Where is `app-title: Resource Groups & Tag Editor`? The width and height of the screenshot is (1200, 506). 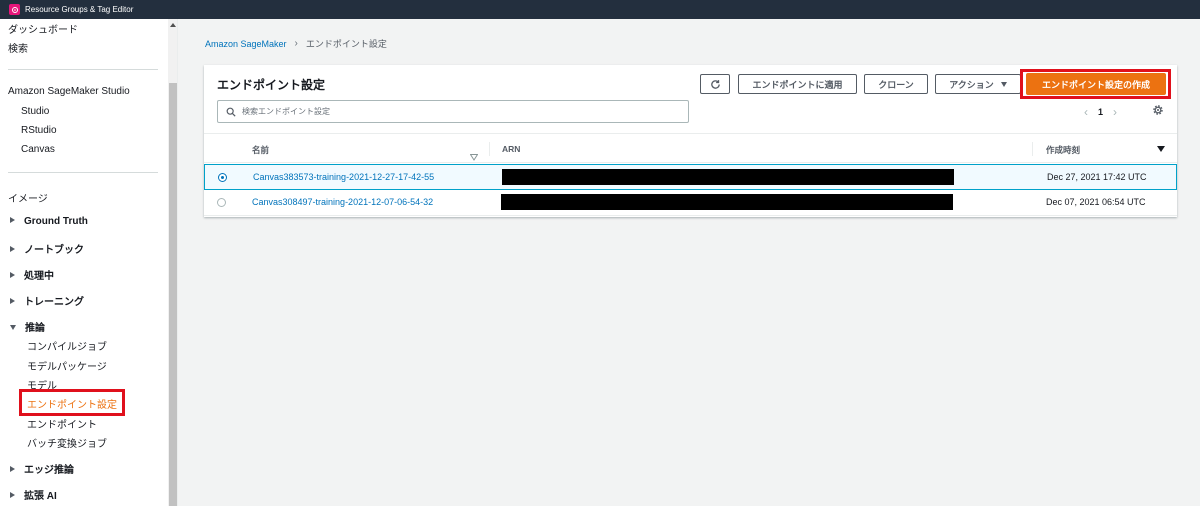 app-title: Resource Groups & Tag Editor is located at coordinates (79, 9).